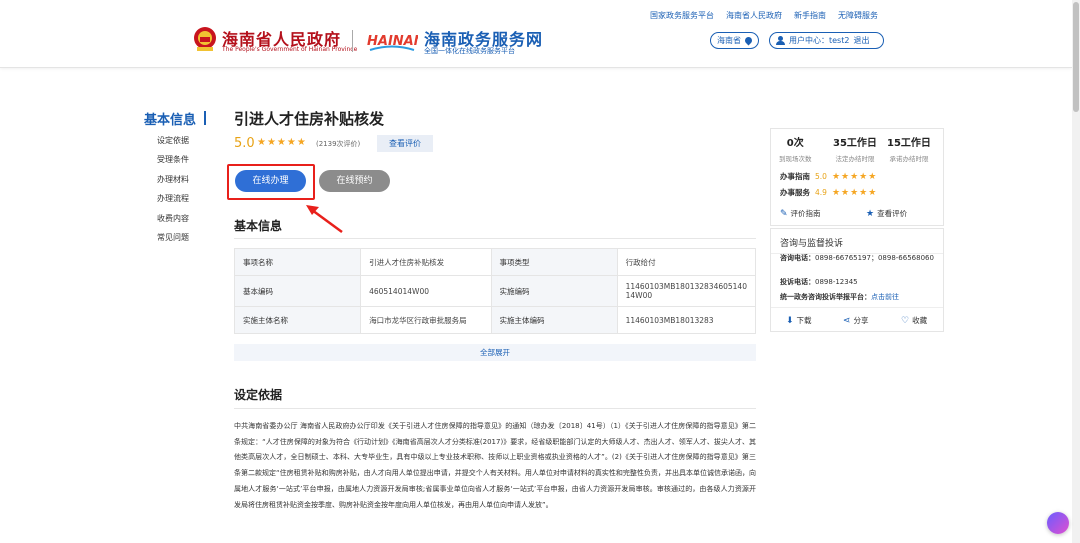 This screenshot has height=543, width=1080. Describe the element at coordinates (797, 282) in the screenshot. I see `complaint-phone-label: 投诉电话：` at that location.